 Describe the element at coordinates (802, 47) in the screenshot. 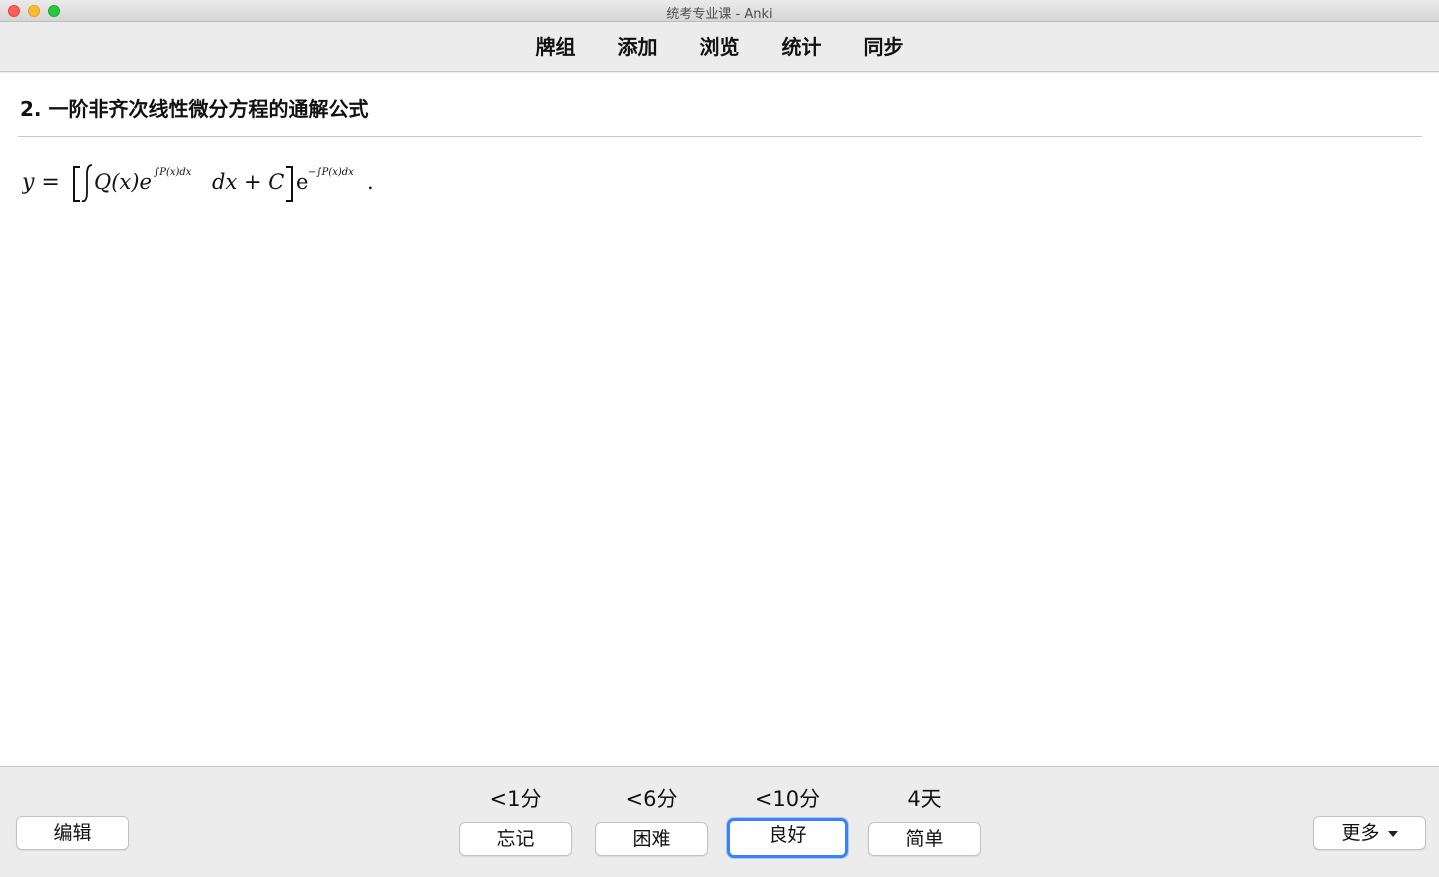

I see `toolbar-stats: 统计` at that location.